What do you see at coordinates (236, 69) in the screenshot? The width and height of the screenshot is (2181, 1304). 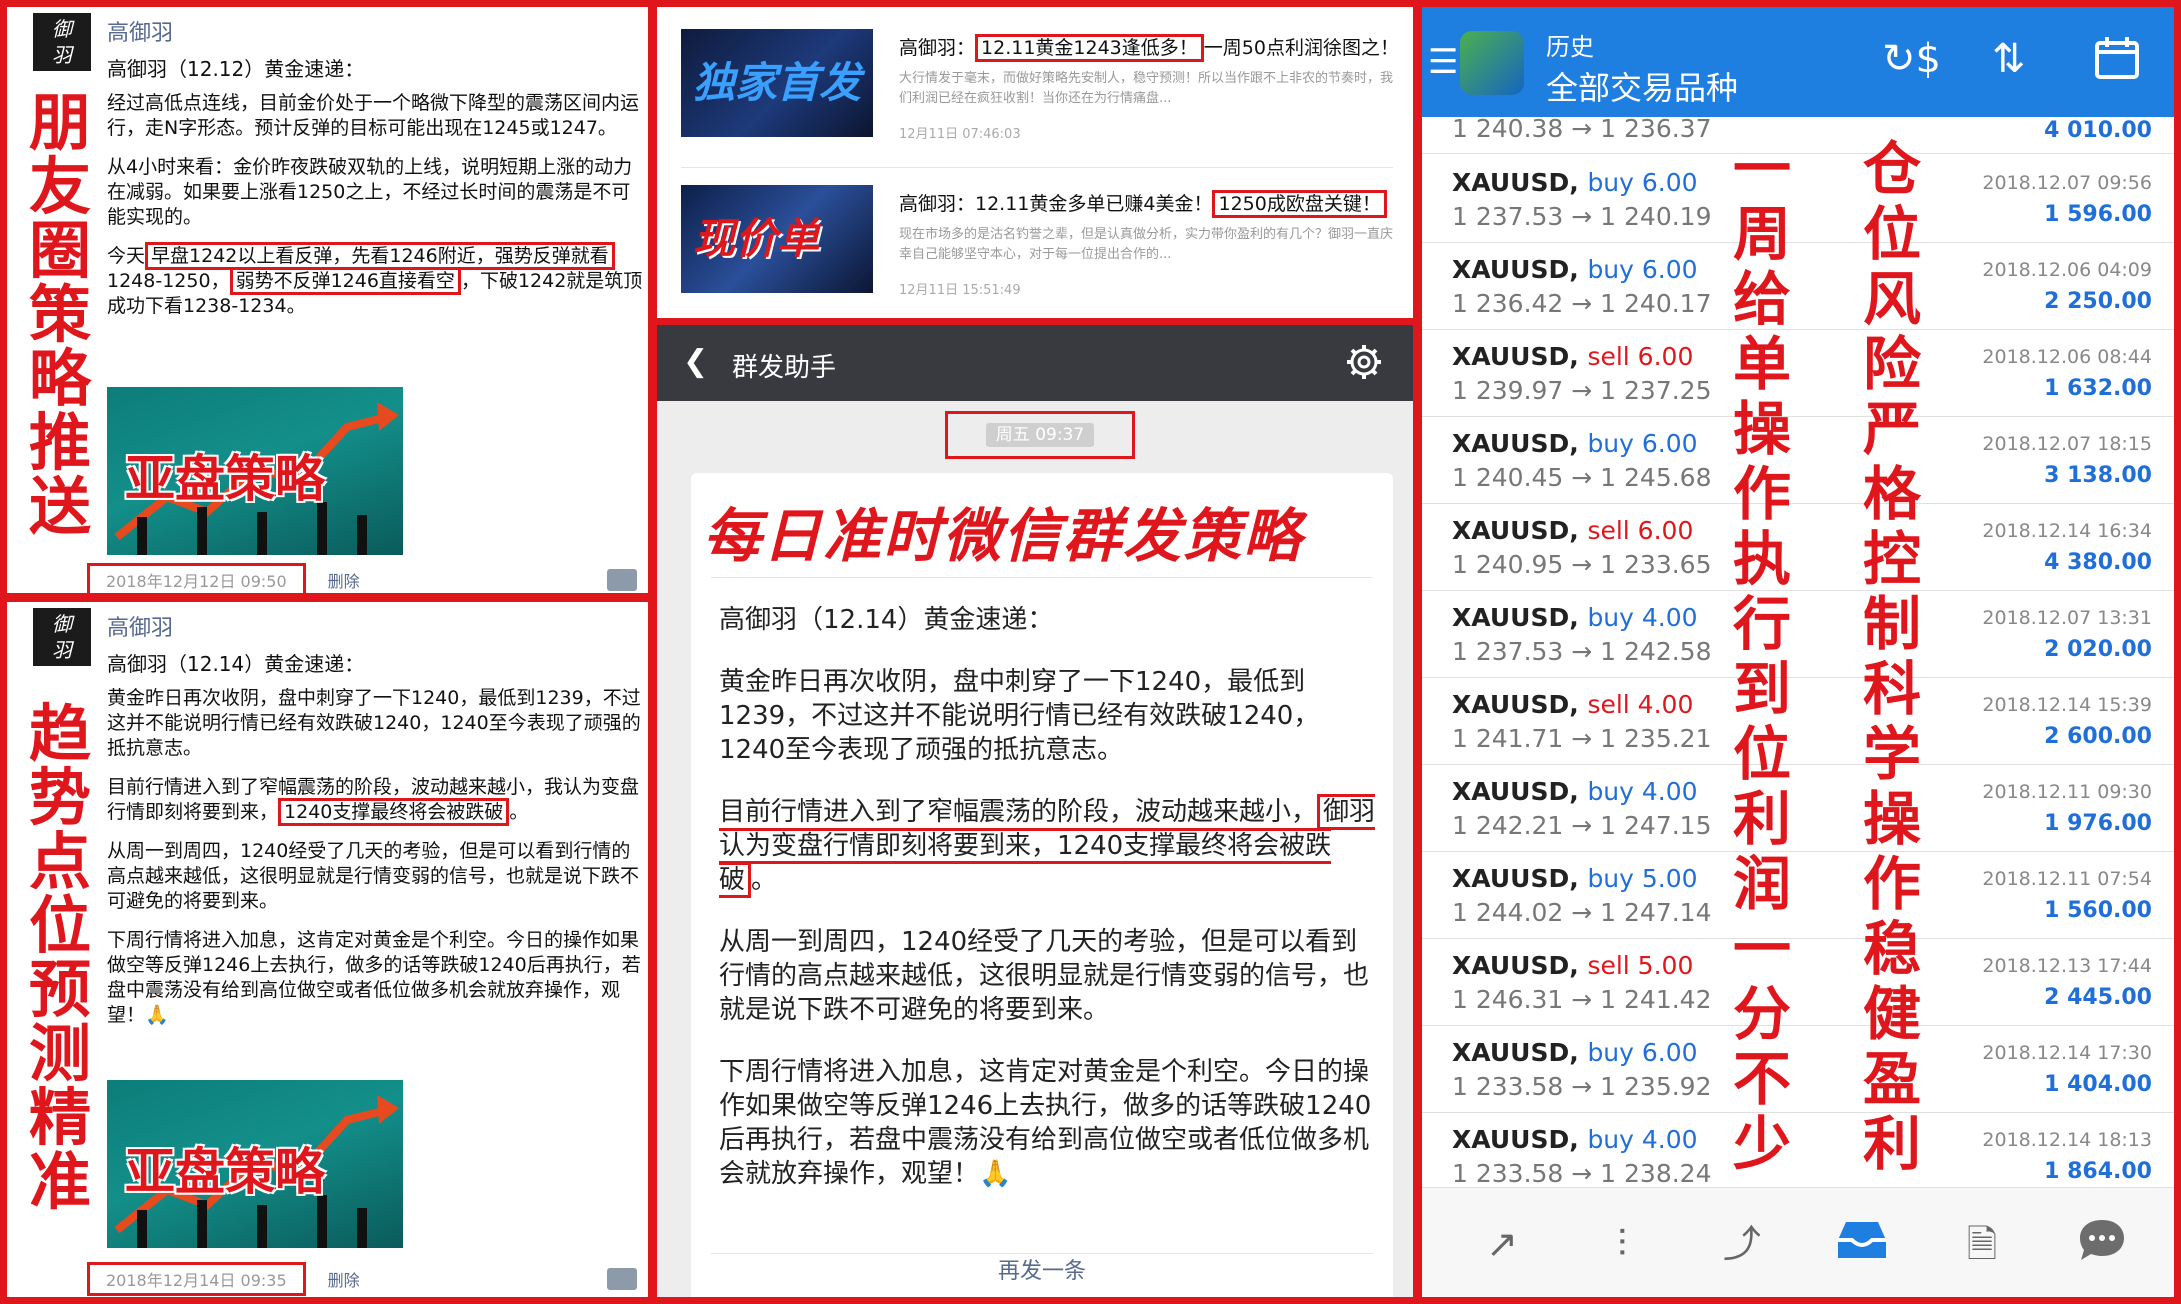 I see `post-title: 高御羽（12.12）黄金速递：` at bounding box center [236, 69].